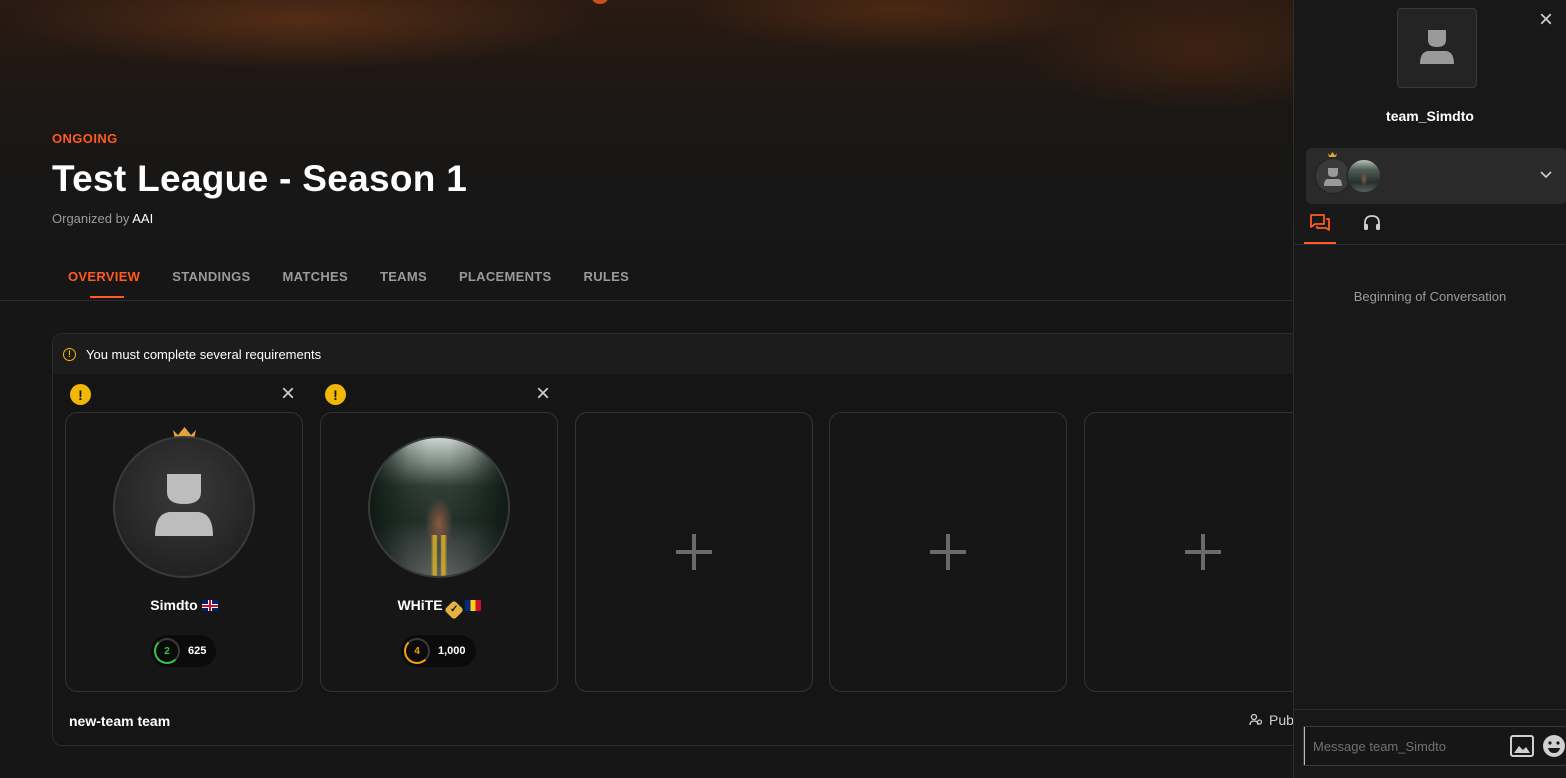 The image size is (1566, 778). I want to click on visibility-label: Pub, so click(1281, 720).